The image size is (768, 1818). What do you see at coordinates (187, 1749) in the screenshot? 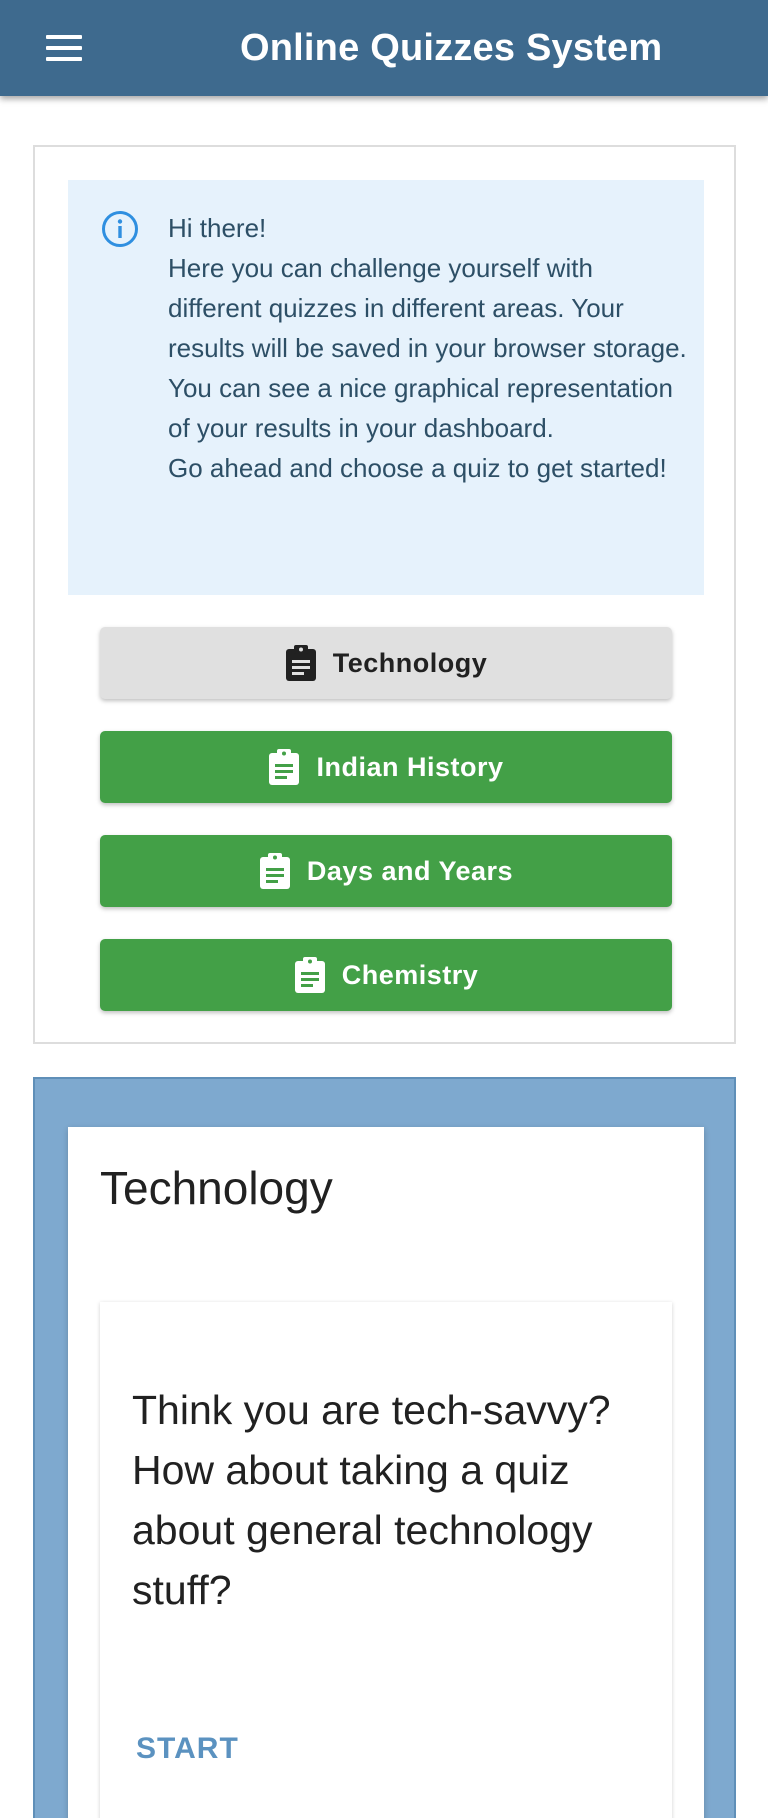
I see `start-quiz-button: START` at bounding box center [187, 1749].